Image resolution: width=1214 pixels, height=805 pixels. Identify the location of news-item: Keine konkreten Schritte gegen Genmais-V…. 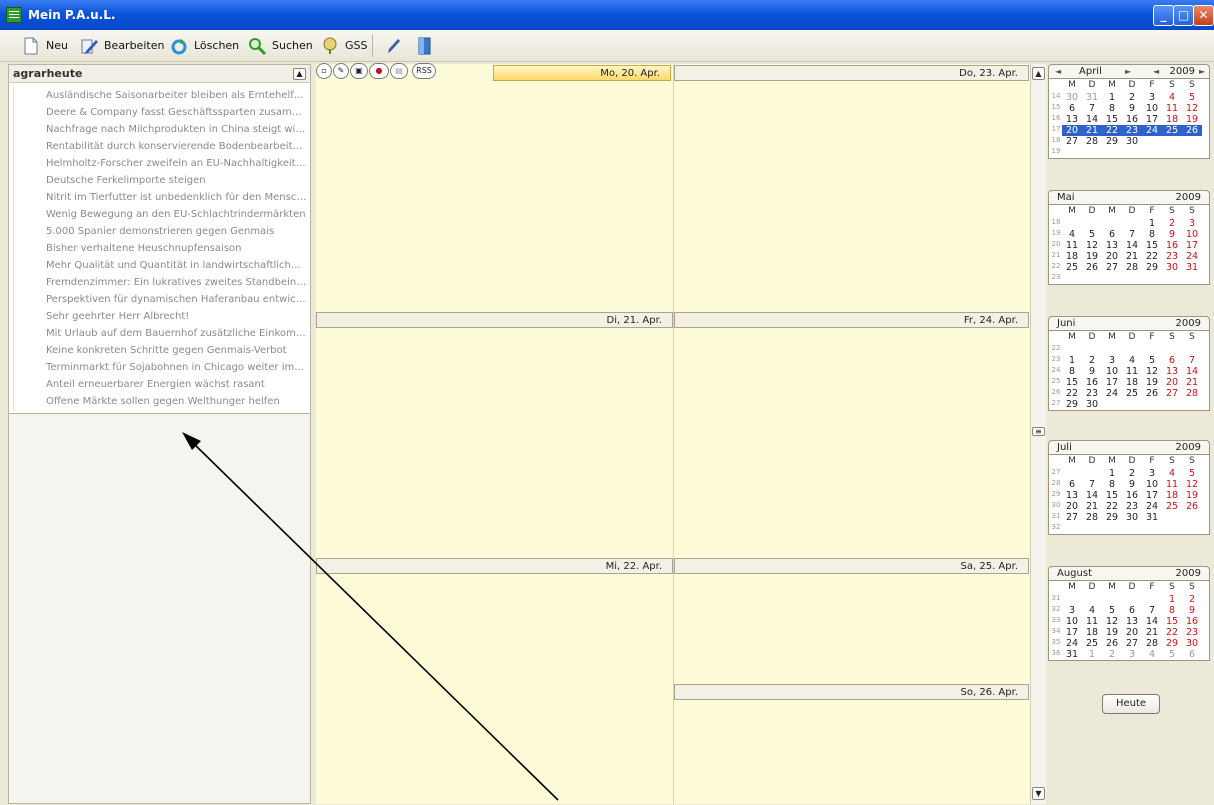
(160, 350).